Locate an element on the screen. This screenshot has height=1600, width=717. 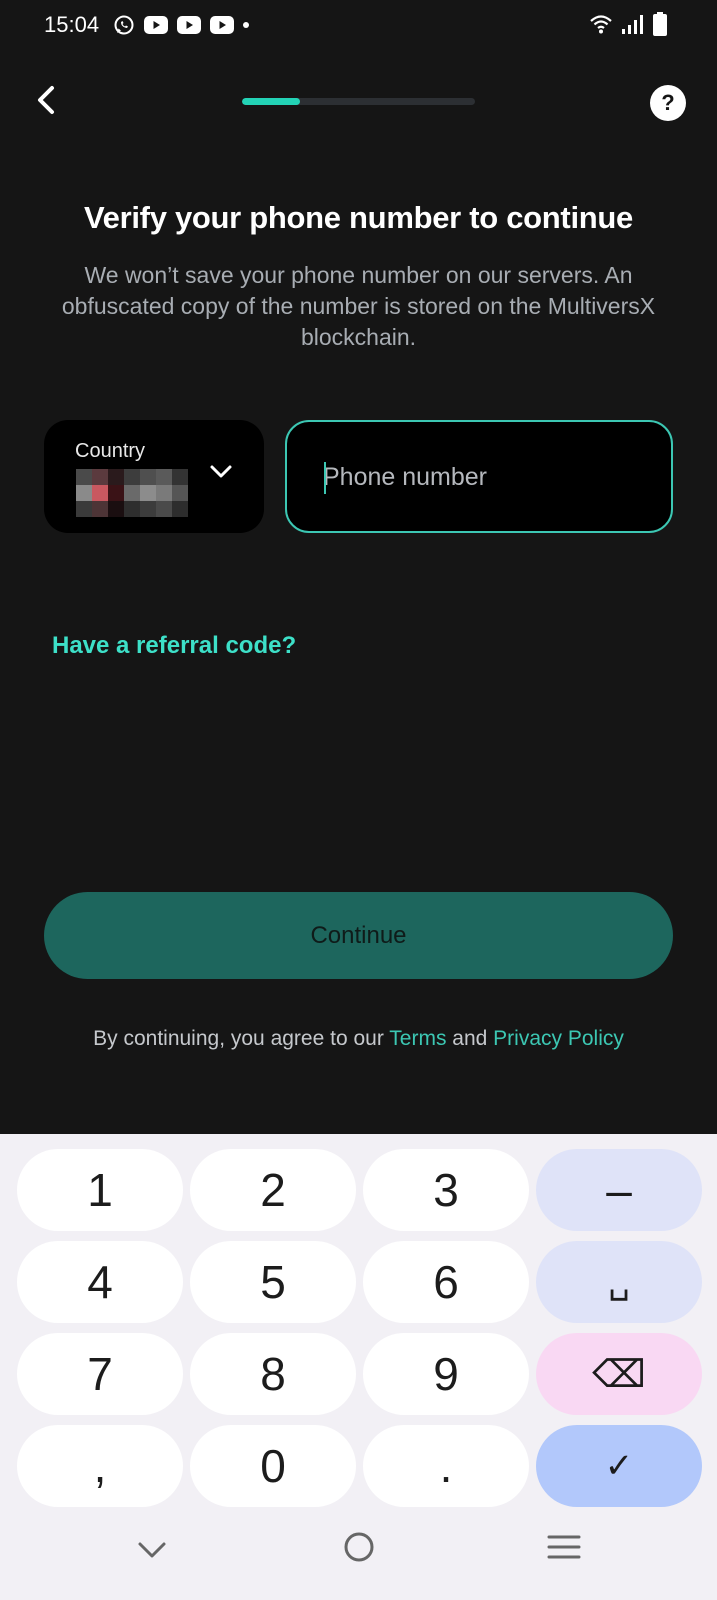
key-done: ✓ is located at coordinates (619, 1466).